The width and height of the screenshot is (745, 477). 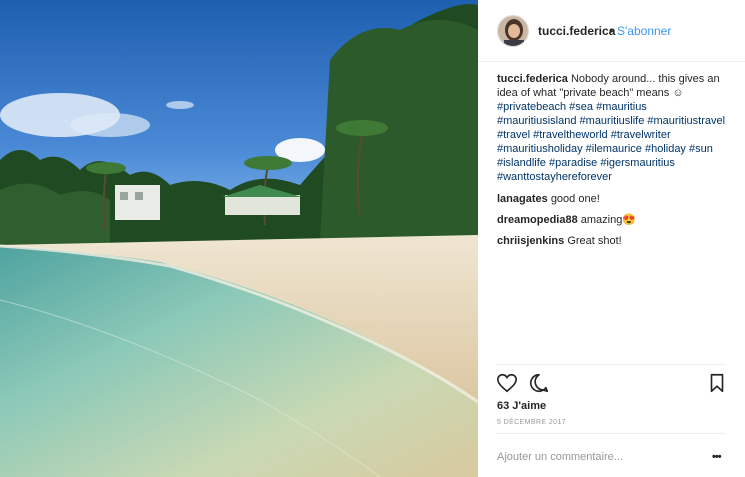 What do you see at coordinates (594, 241) in the screenshot?
I see `comment-text: Great shot!` at bounding box center [594, 241].